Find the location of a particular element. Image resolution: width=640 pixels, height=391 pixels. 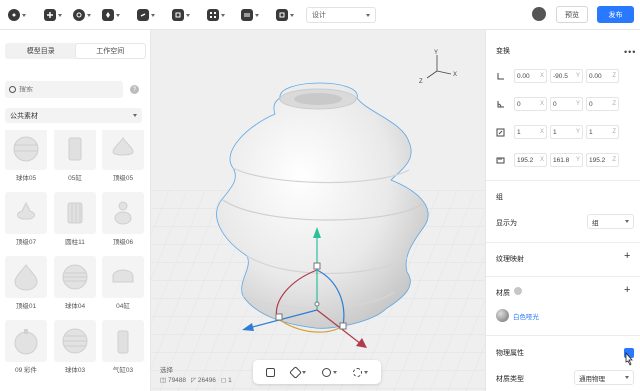

scale-y-field: 1Y is located at coordinates (566, 132).